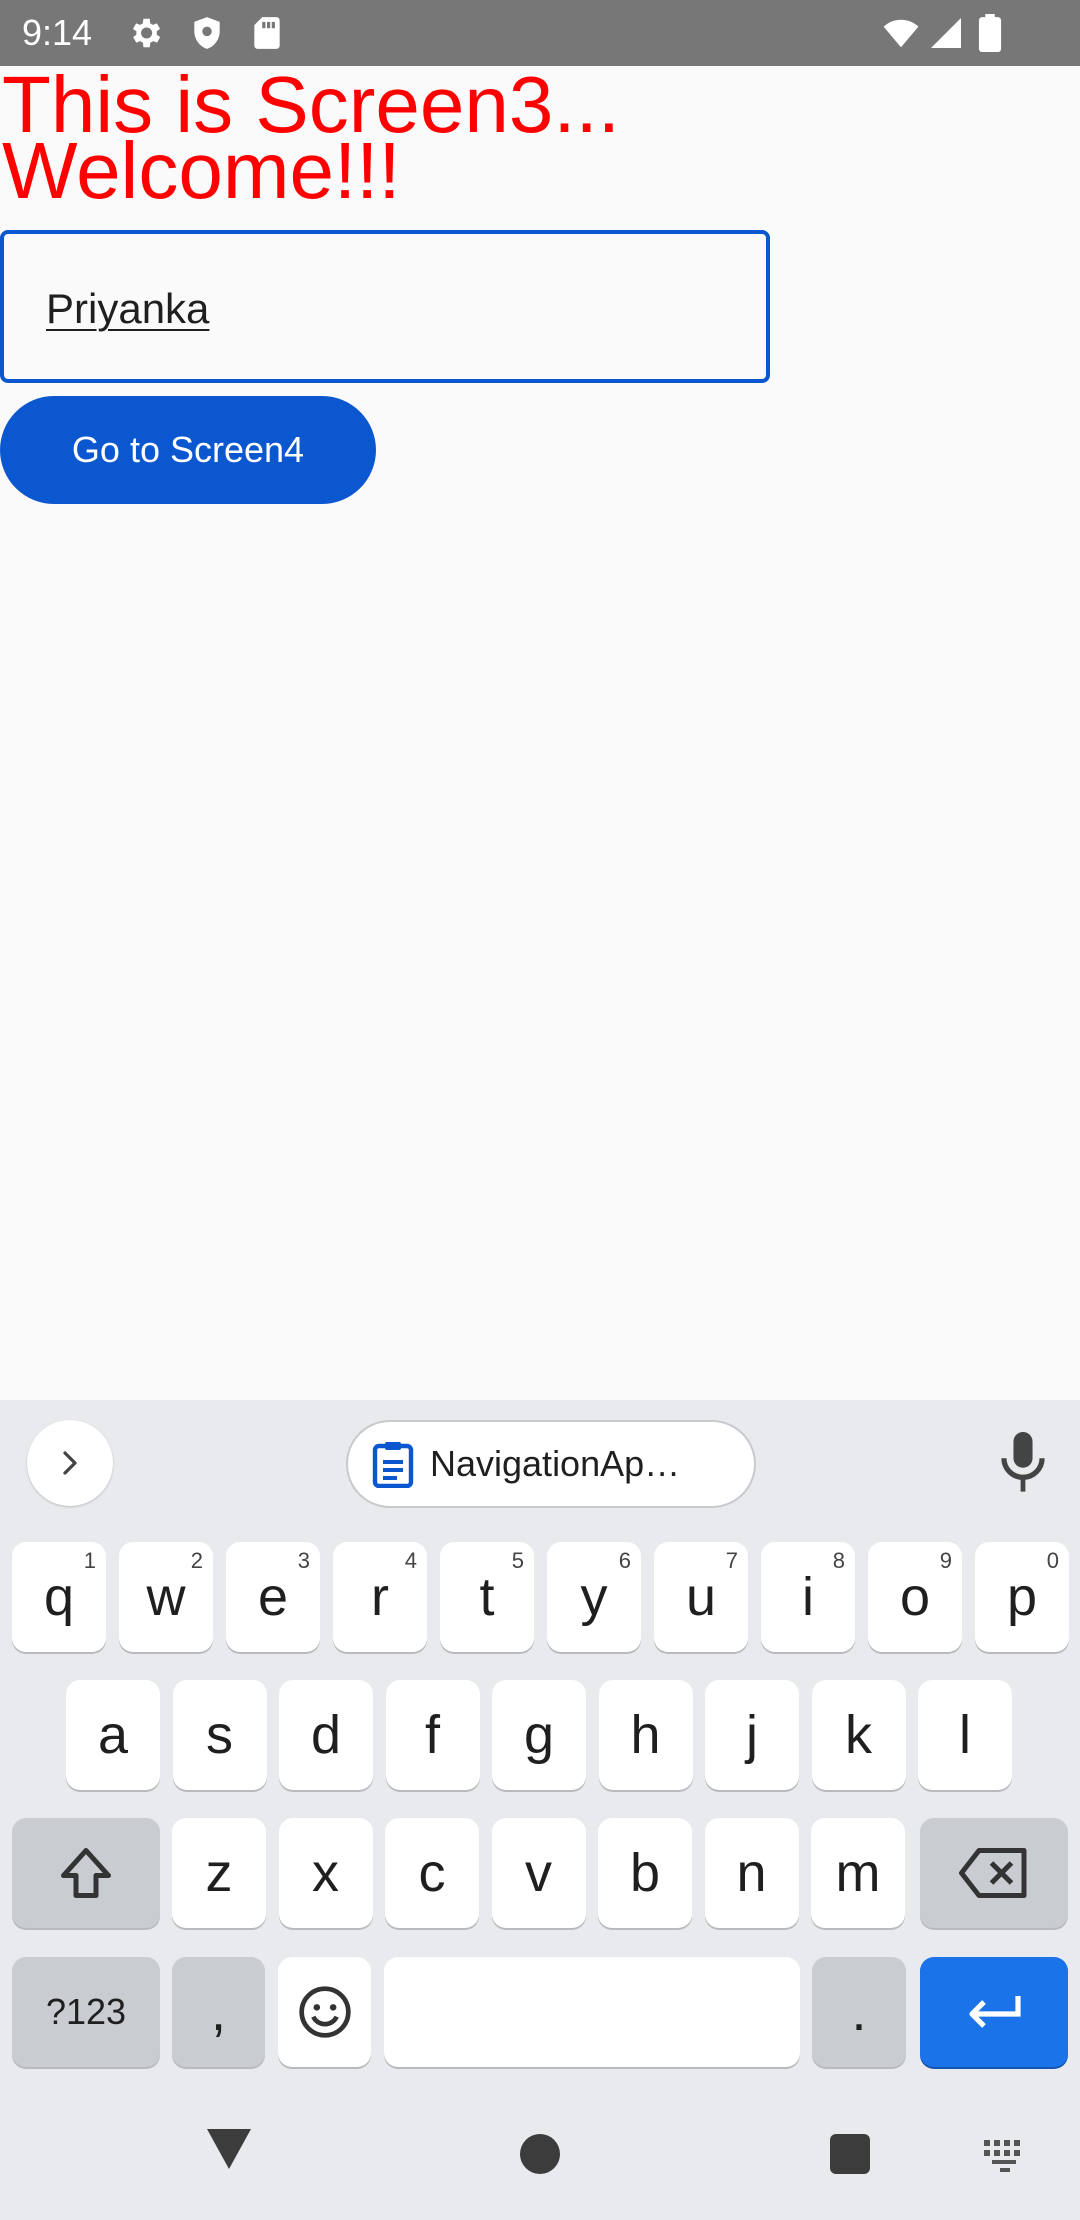 Image resolution: width=1080 pixels, height=2220 pixels. I want to click on key-label: e, so click(273, 1597).